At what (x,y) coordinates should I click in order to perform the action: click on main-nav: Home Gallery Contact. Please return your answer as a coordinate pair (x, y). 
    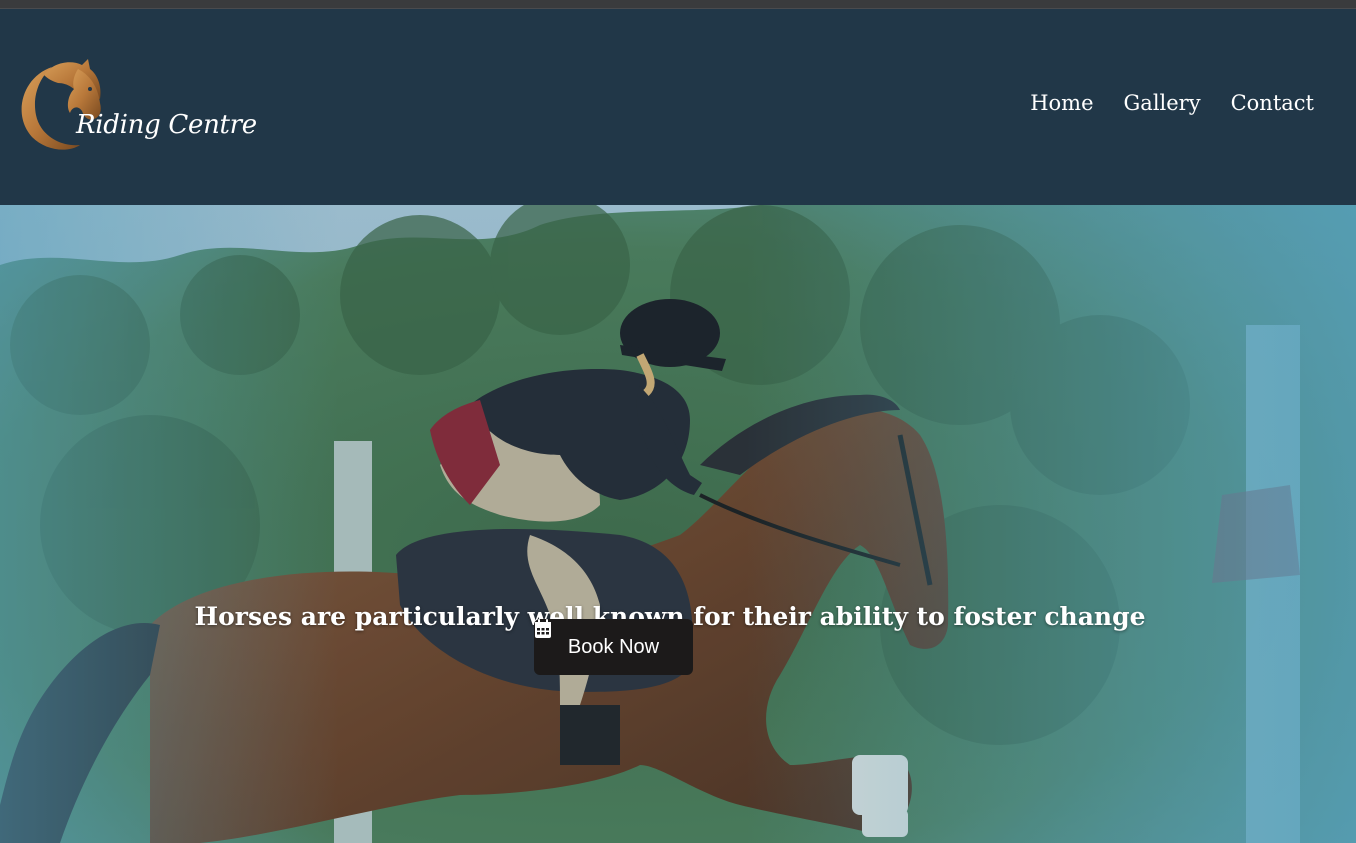
    Looking at the image, I should click on (1172, 103).